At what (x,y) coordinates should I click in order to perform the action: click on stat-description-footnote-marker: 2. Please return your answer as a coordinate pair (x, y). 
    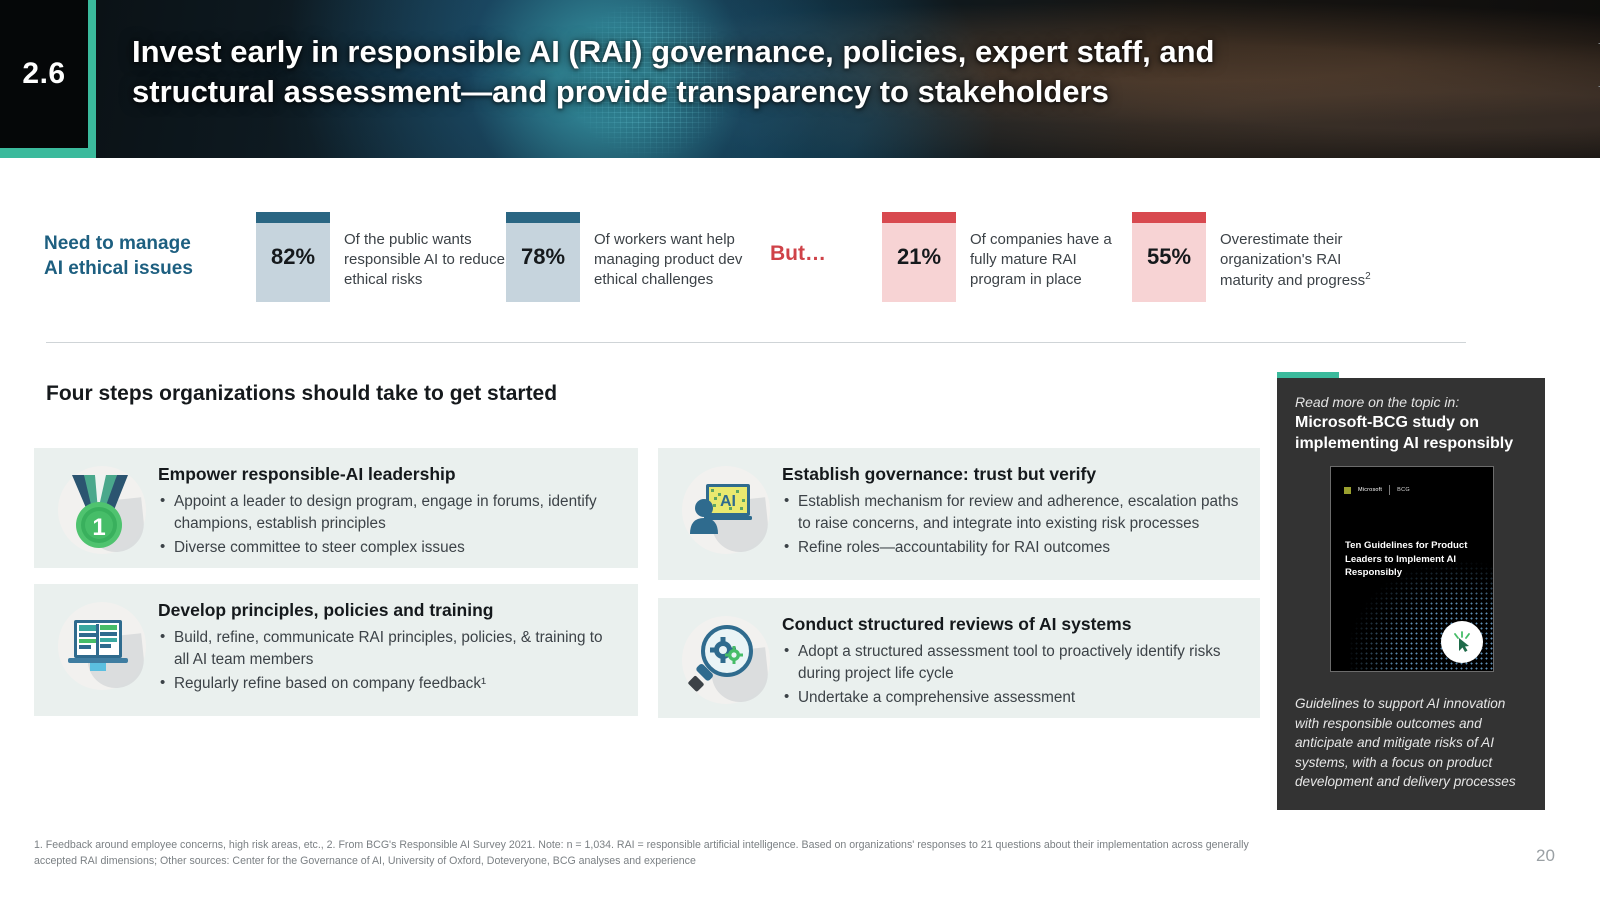
    Looking at the image, I should click on (1368, 276).